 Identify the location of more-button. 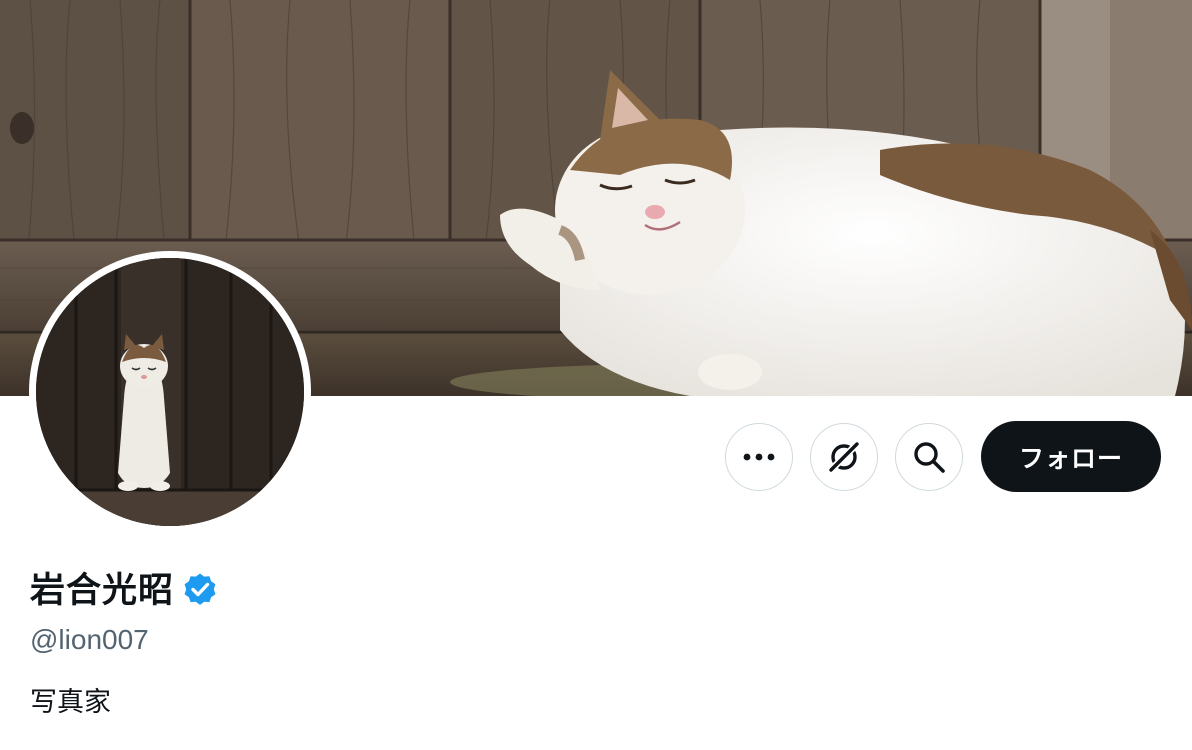
(759, 456).